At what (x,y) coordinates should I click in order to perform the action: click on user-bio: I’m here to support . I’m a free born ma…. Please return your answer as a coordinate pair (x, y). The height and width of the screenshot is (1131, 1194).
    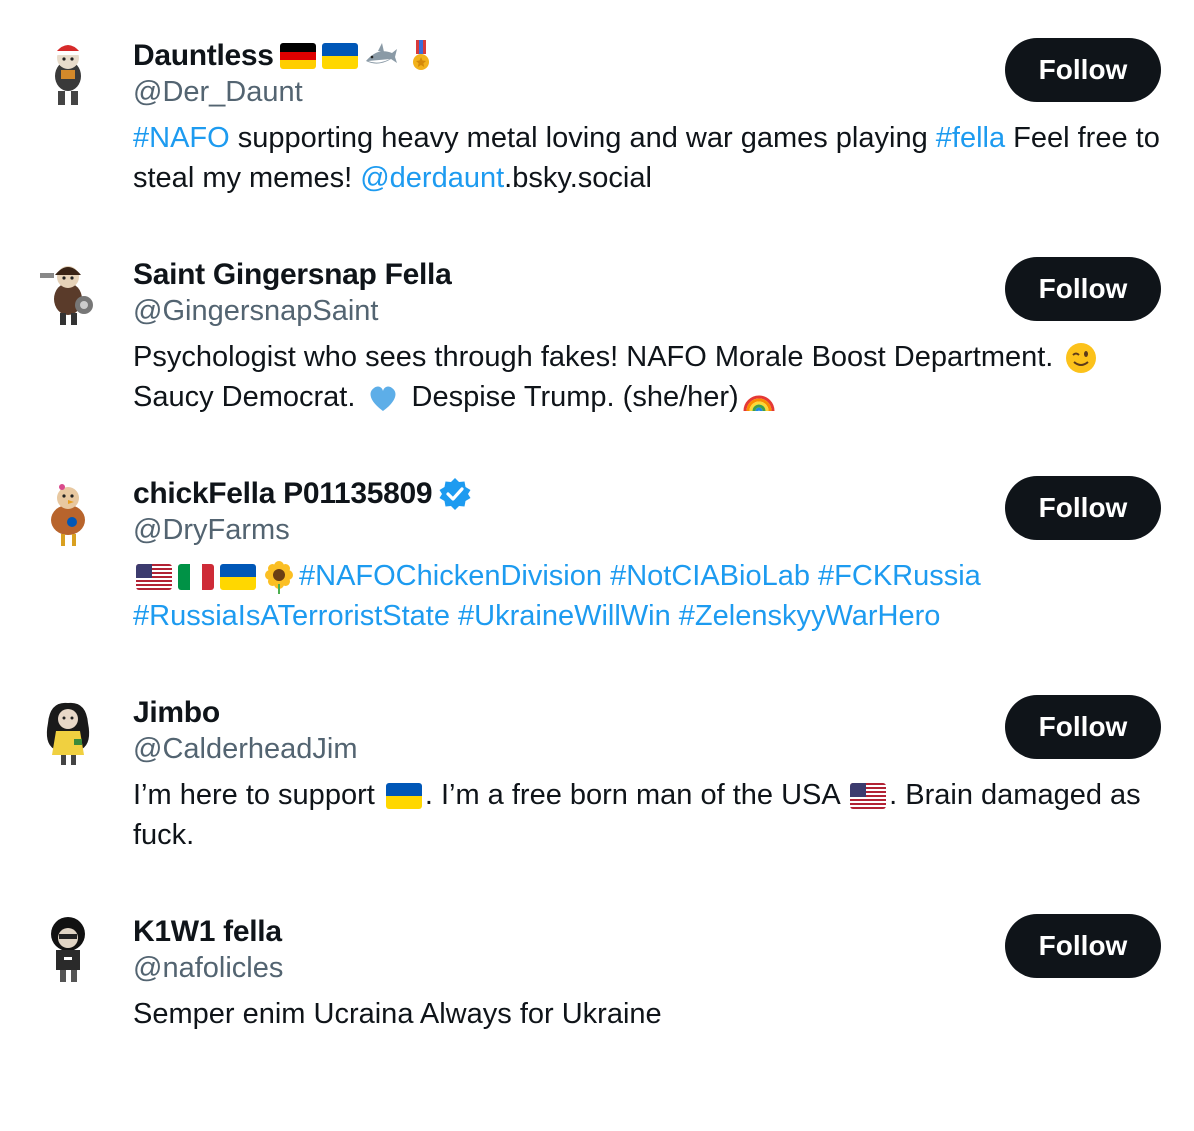
    Looking at the image, I should click on (648, 815).